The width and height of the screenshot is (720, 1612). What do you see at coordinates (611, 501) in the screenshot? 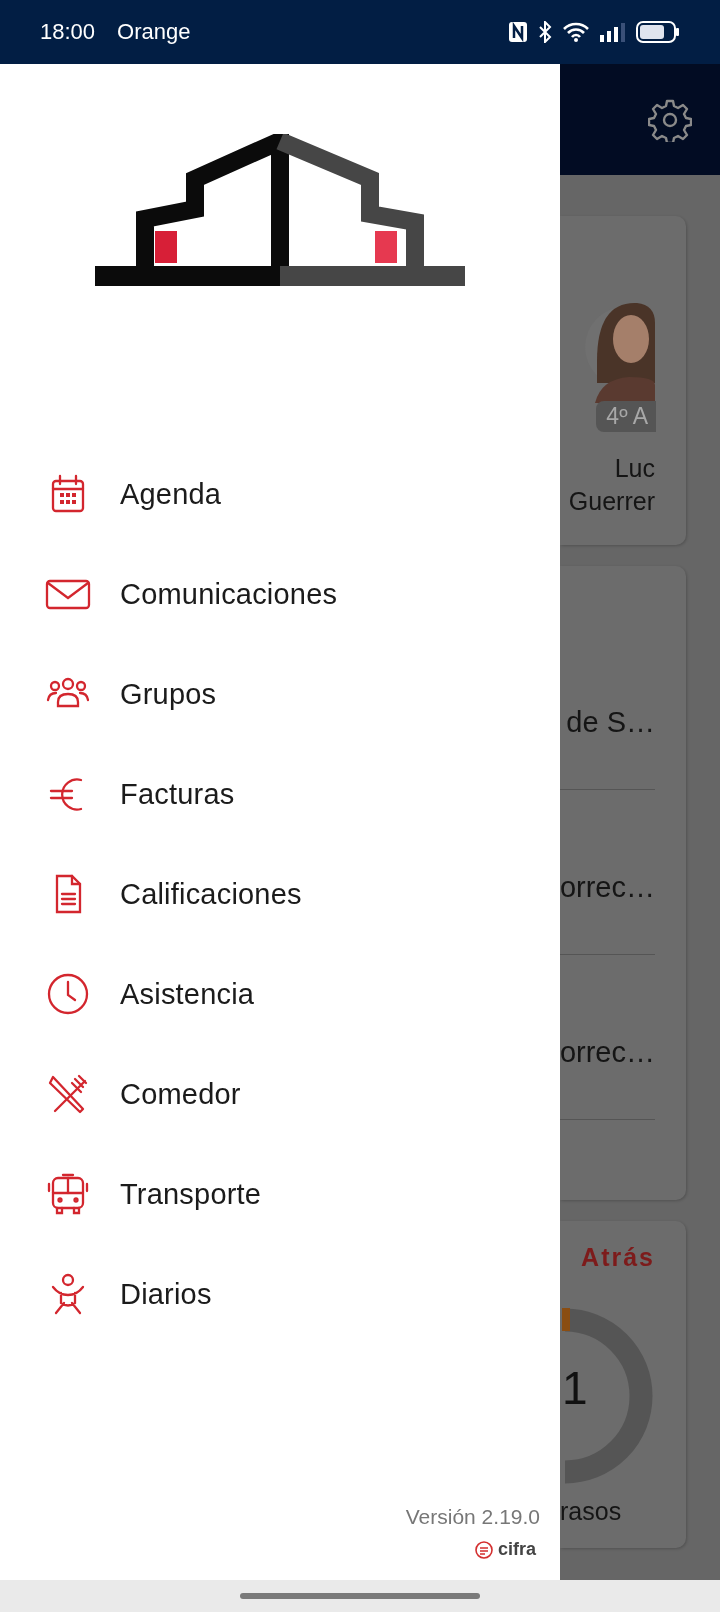
I see `student-last-name: Guerrer` at bounding box center [611, 501].